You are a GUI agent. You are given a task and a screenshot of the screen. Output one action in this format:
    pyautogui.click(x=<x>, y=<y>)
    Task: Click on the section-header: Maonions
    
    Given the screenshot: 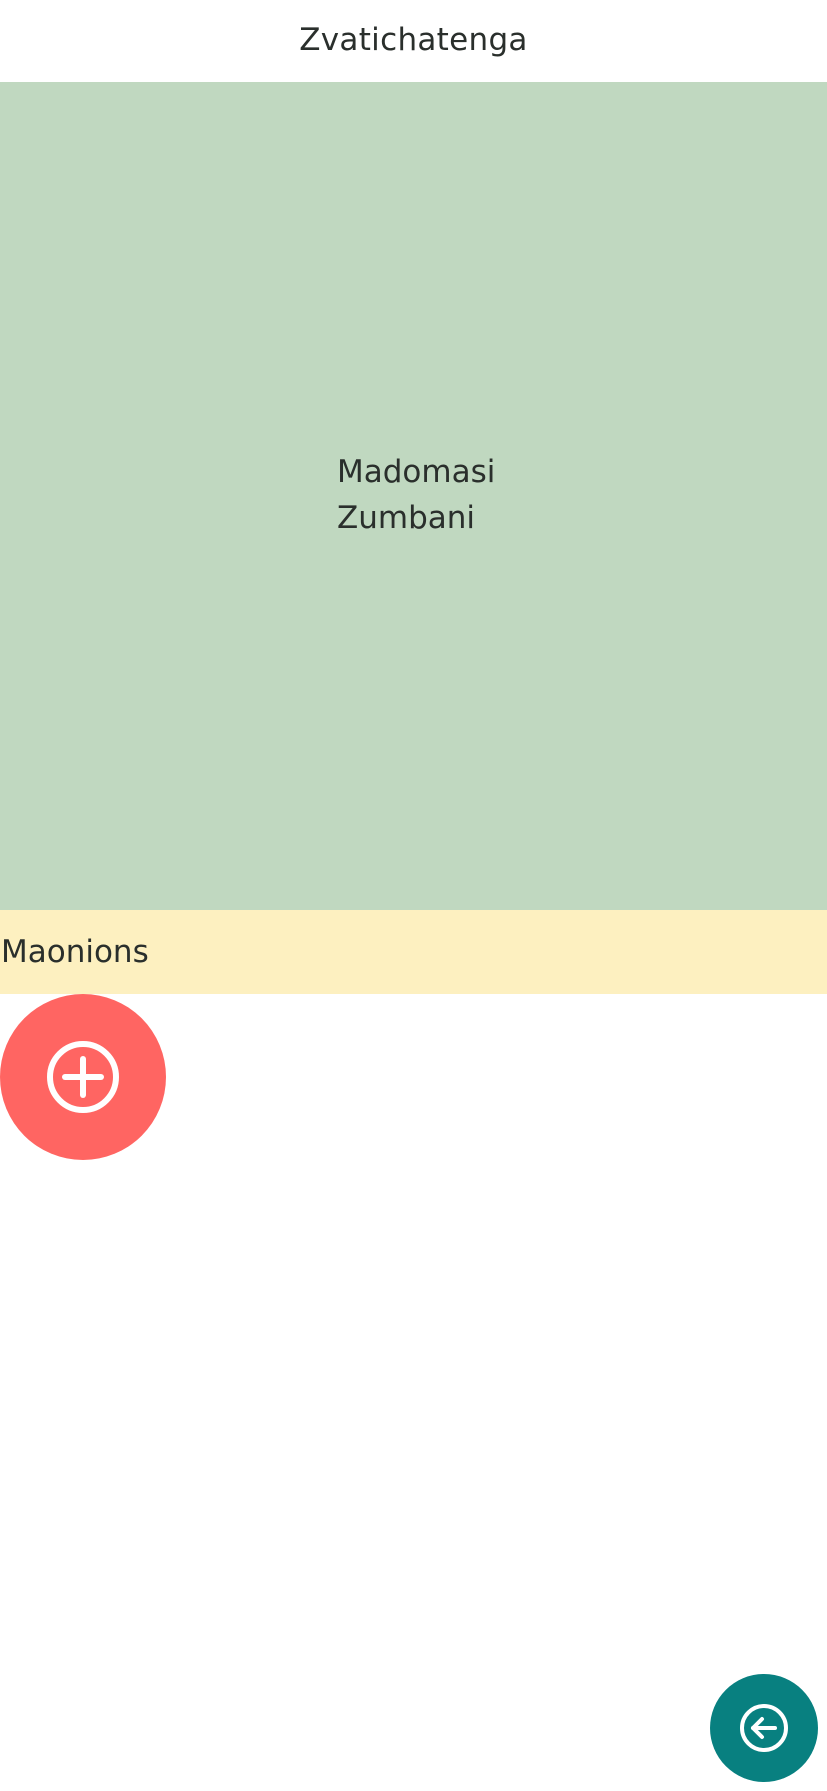 What is the action you would take?
    pyautogui.click(x=413, y=952)
    